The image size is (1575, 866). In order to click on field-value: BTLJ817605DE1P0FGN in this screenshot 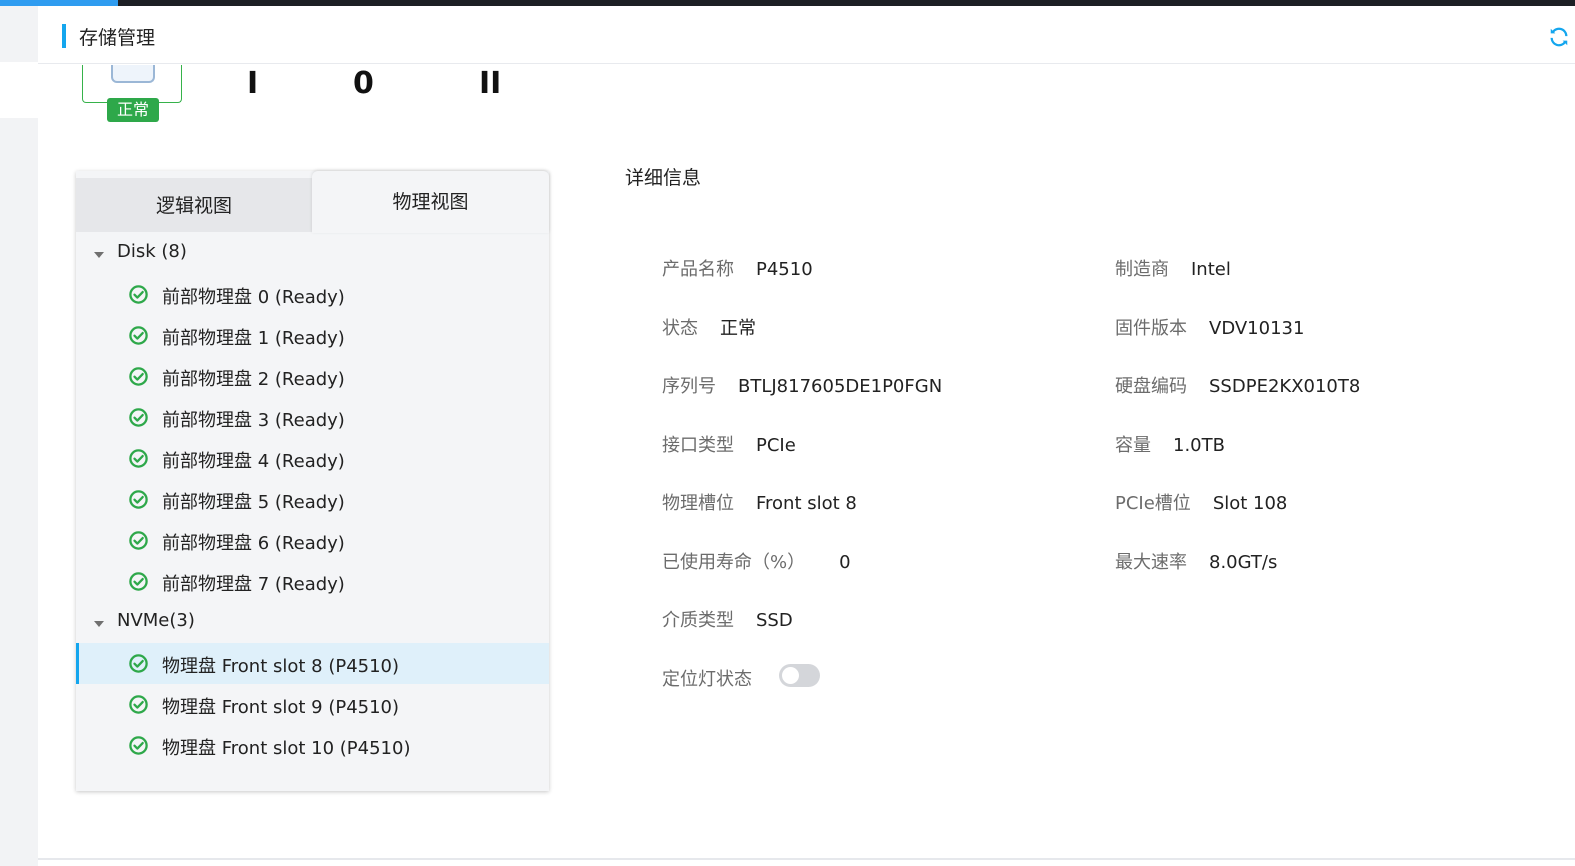, I will do `click(840, 386)`.